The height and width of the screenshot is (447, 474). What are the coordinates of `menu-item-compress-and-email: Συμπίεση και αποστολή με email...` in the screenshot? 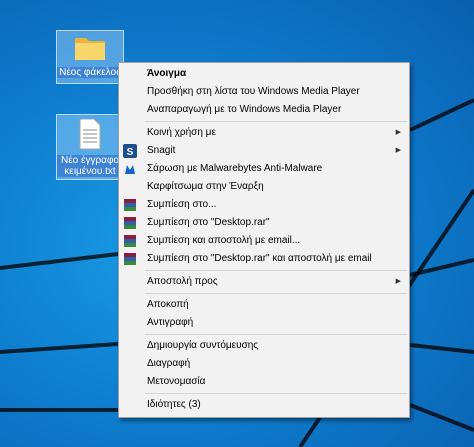 It's located at (264, 241).